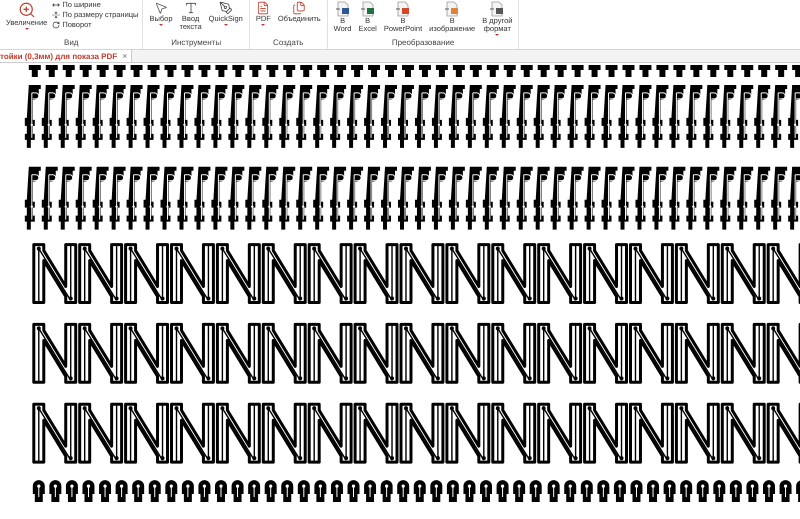 The width and height of the screenshot is (800, 519). What do you see at coordinates (56, 24) in the screenshot?
I see `rotate-icon` at bounding box center [56, 24].